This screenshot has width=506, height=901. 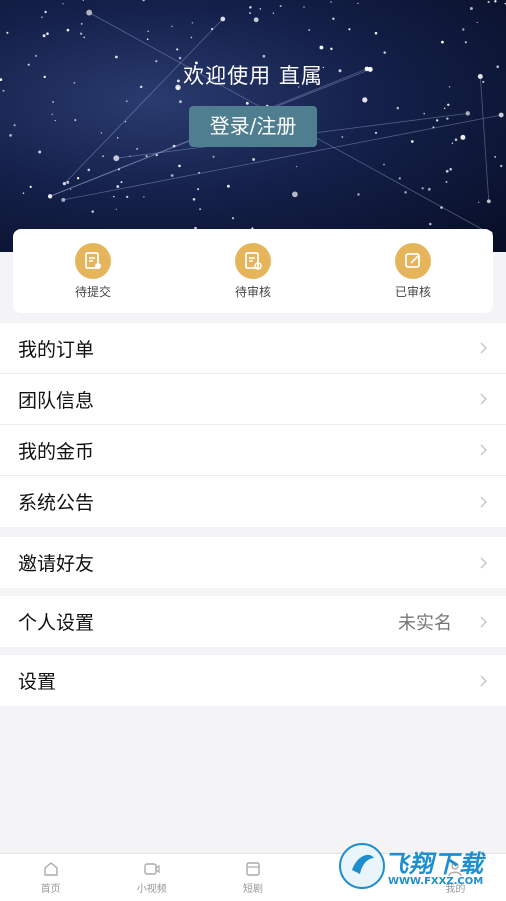 What do you see at coordinates (56, 503) in the screenshot?
I see `menu-label: 系统公告` at bounding box center [56, 503].